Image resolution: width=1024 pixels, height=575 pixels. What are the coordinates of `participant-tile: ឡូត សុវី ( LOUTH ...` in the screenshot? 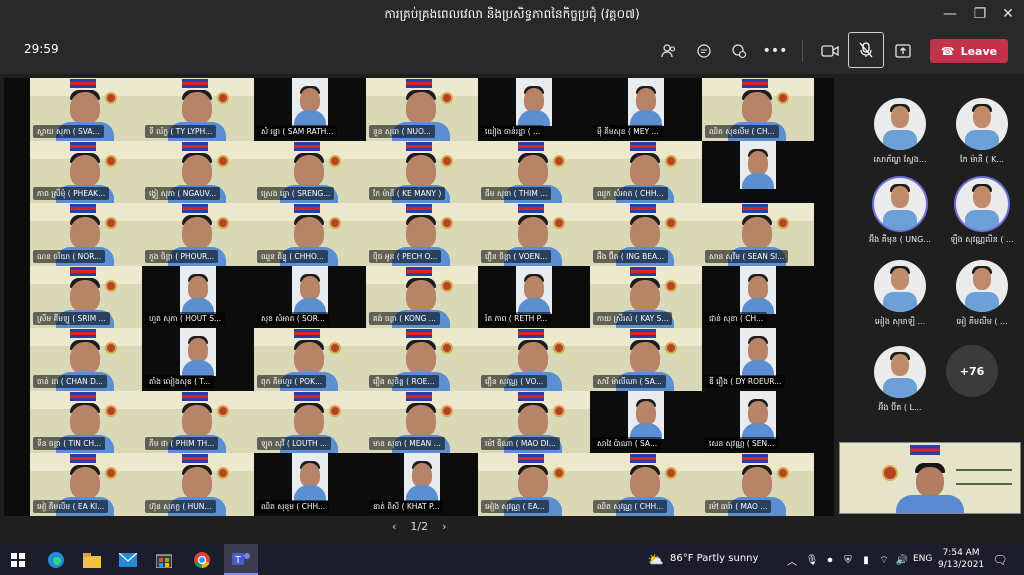 It's located at (310, 421).